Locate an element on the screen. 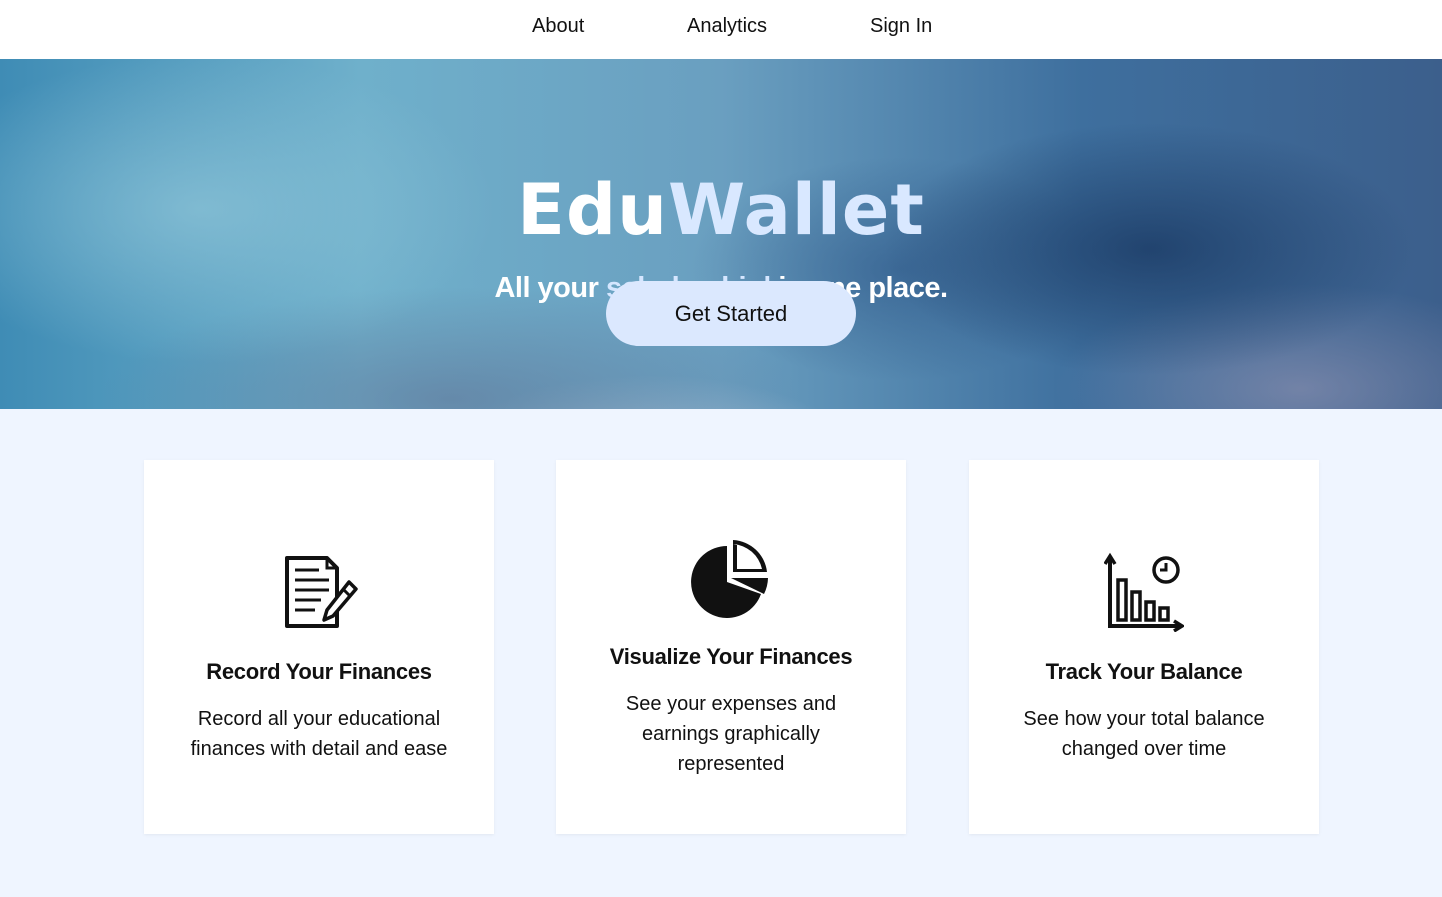 This screenshot has width=1442, height=897. bar-chart-clock-icon is located at coordinates (1144, 594).